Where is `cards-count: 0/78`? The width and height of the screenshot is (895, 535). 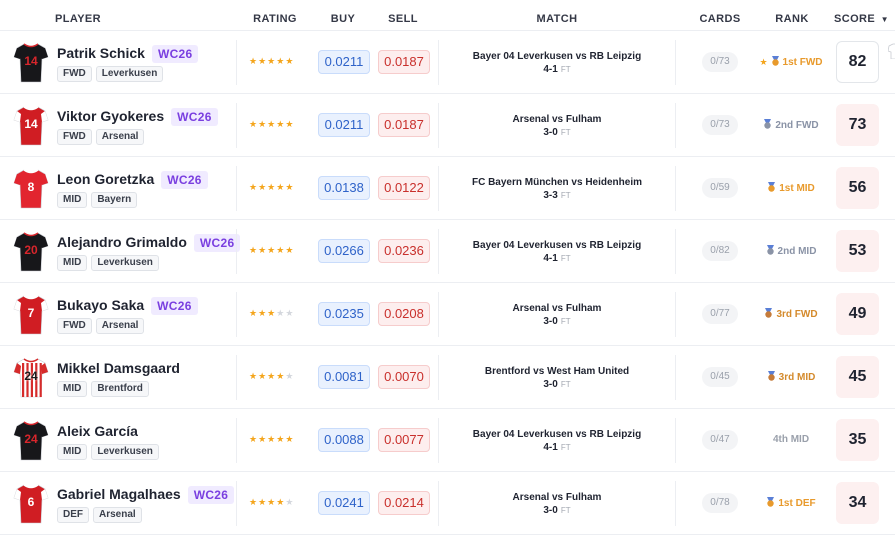 cards-count: 0/78 is located at coordinates (720, 503).